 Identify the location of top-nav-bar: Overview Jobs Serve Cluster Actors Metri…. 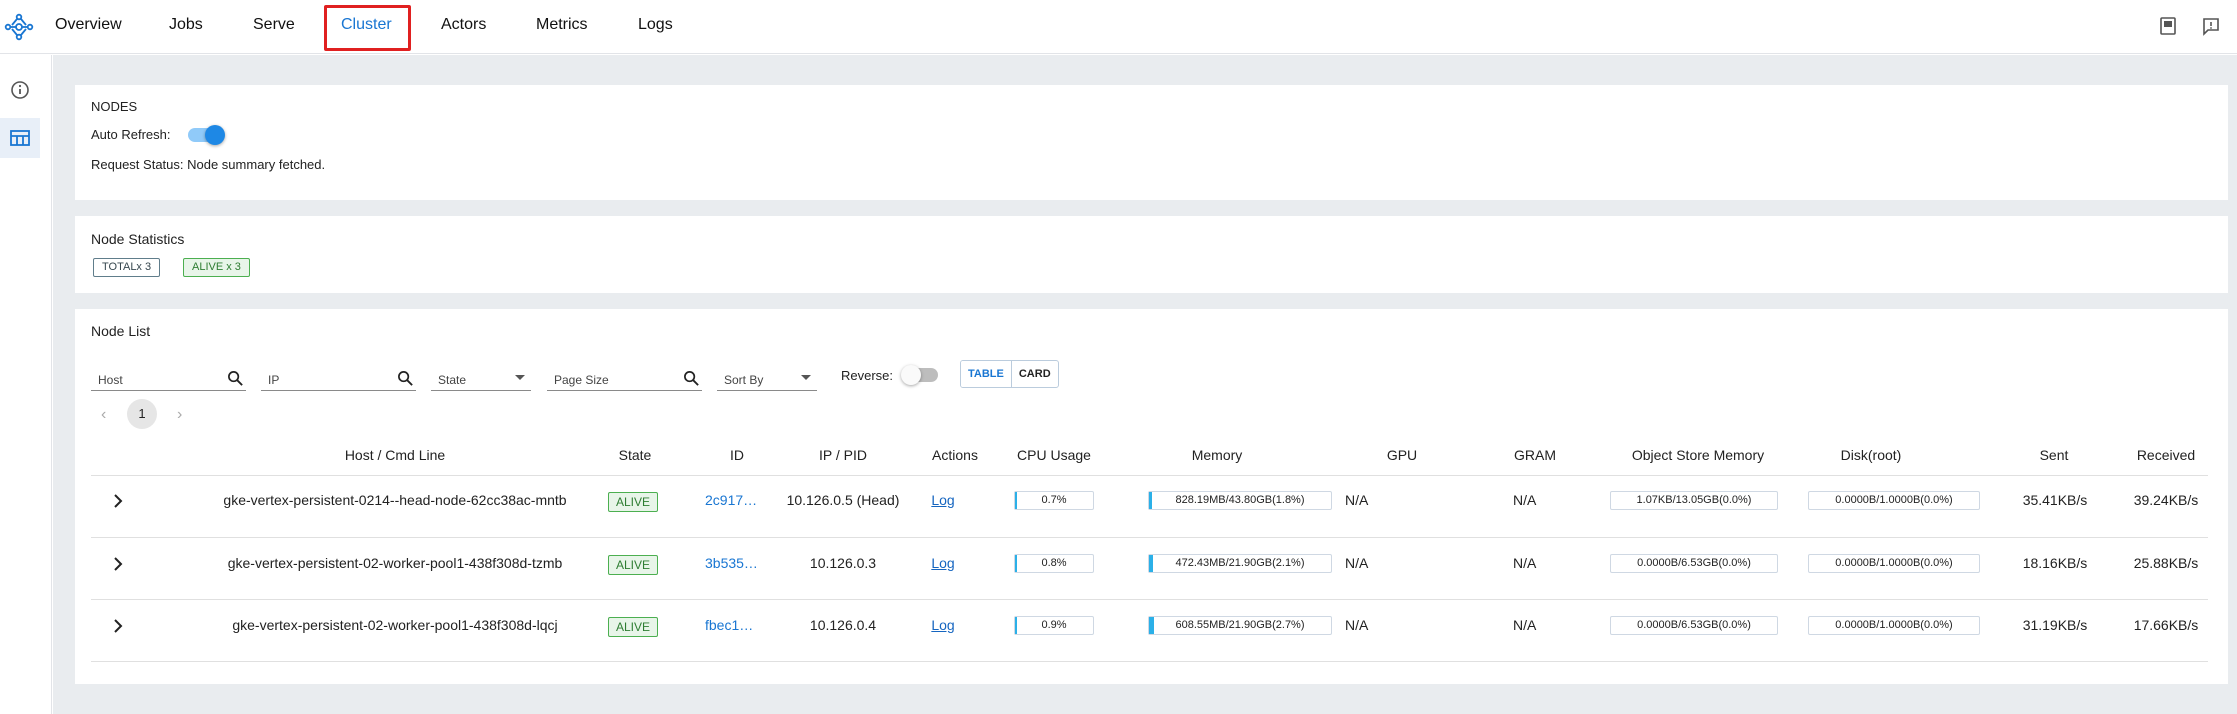
(1118, 27).